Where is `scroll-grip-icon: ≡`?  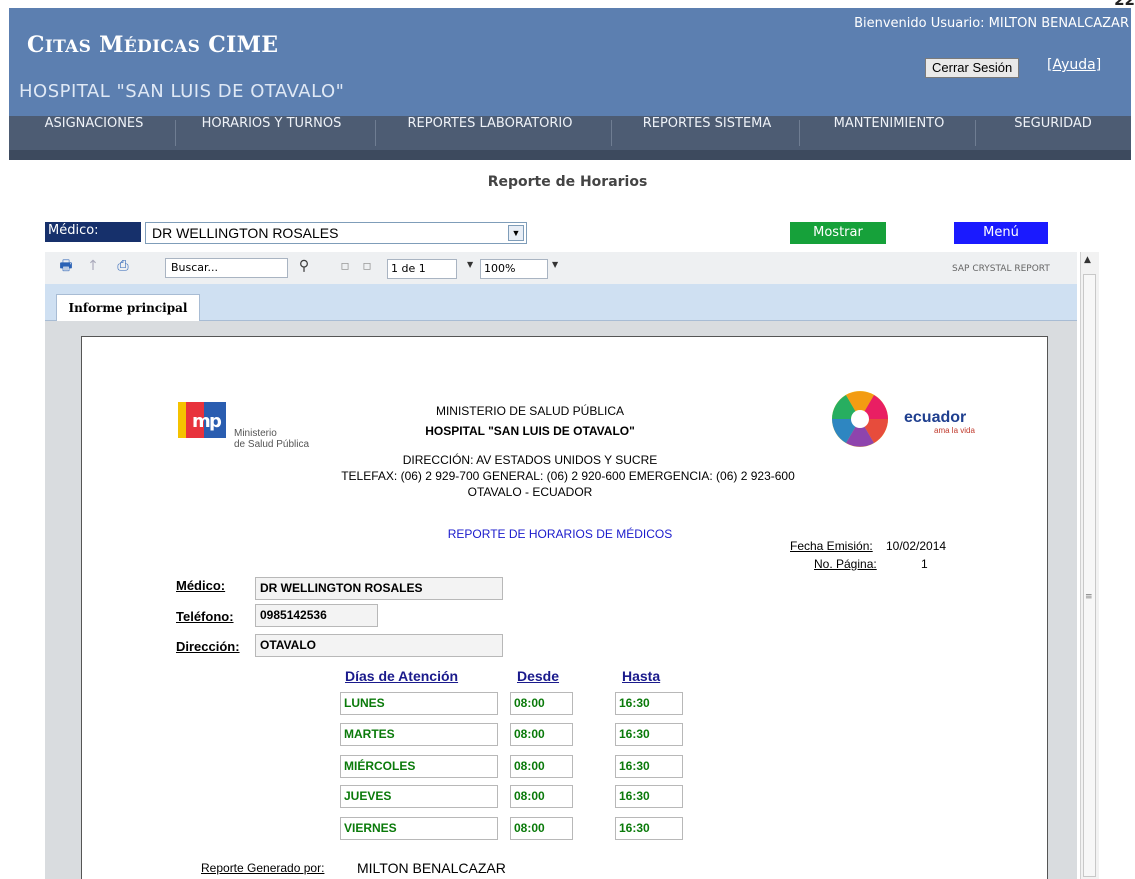
scroll-grip-icon: ≡ is located at coordinates (1089, 597).